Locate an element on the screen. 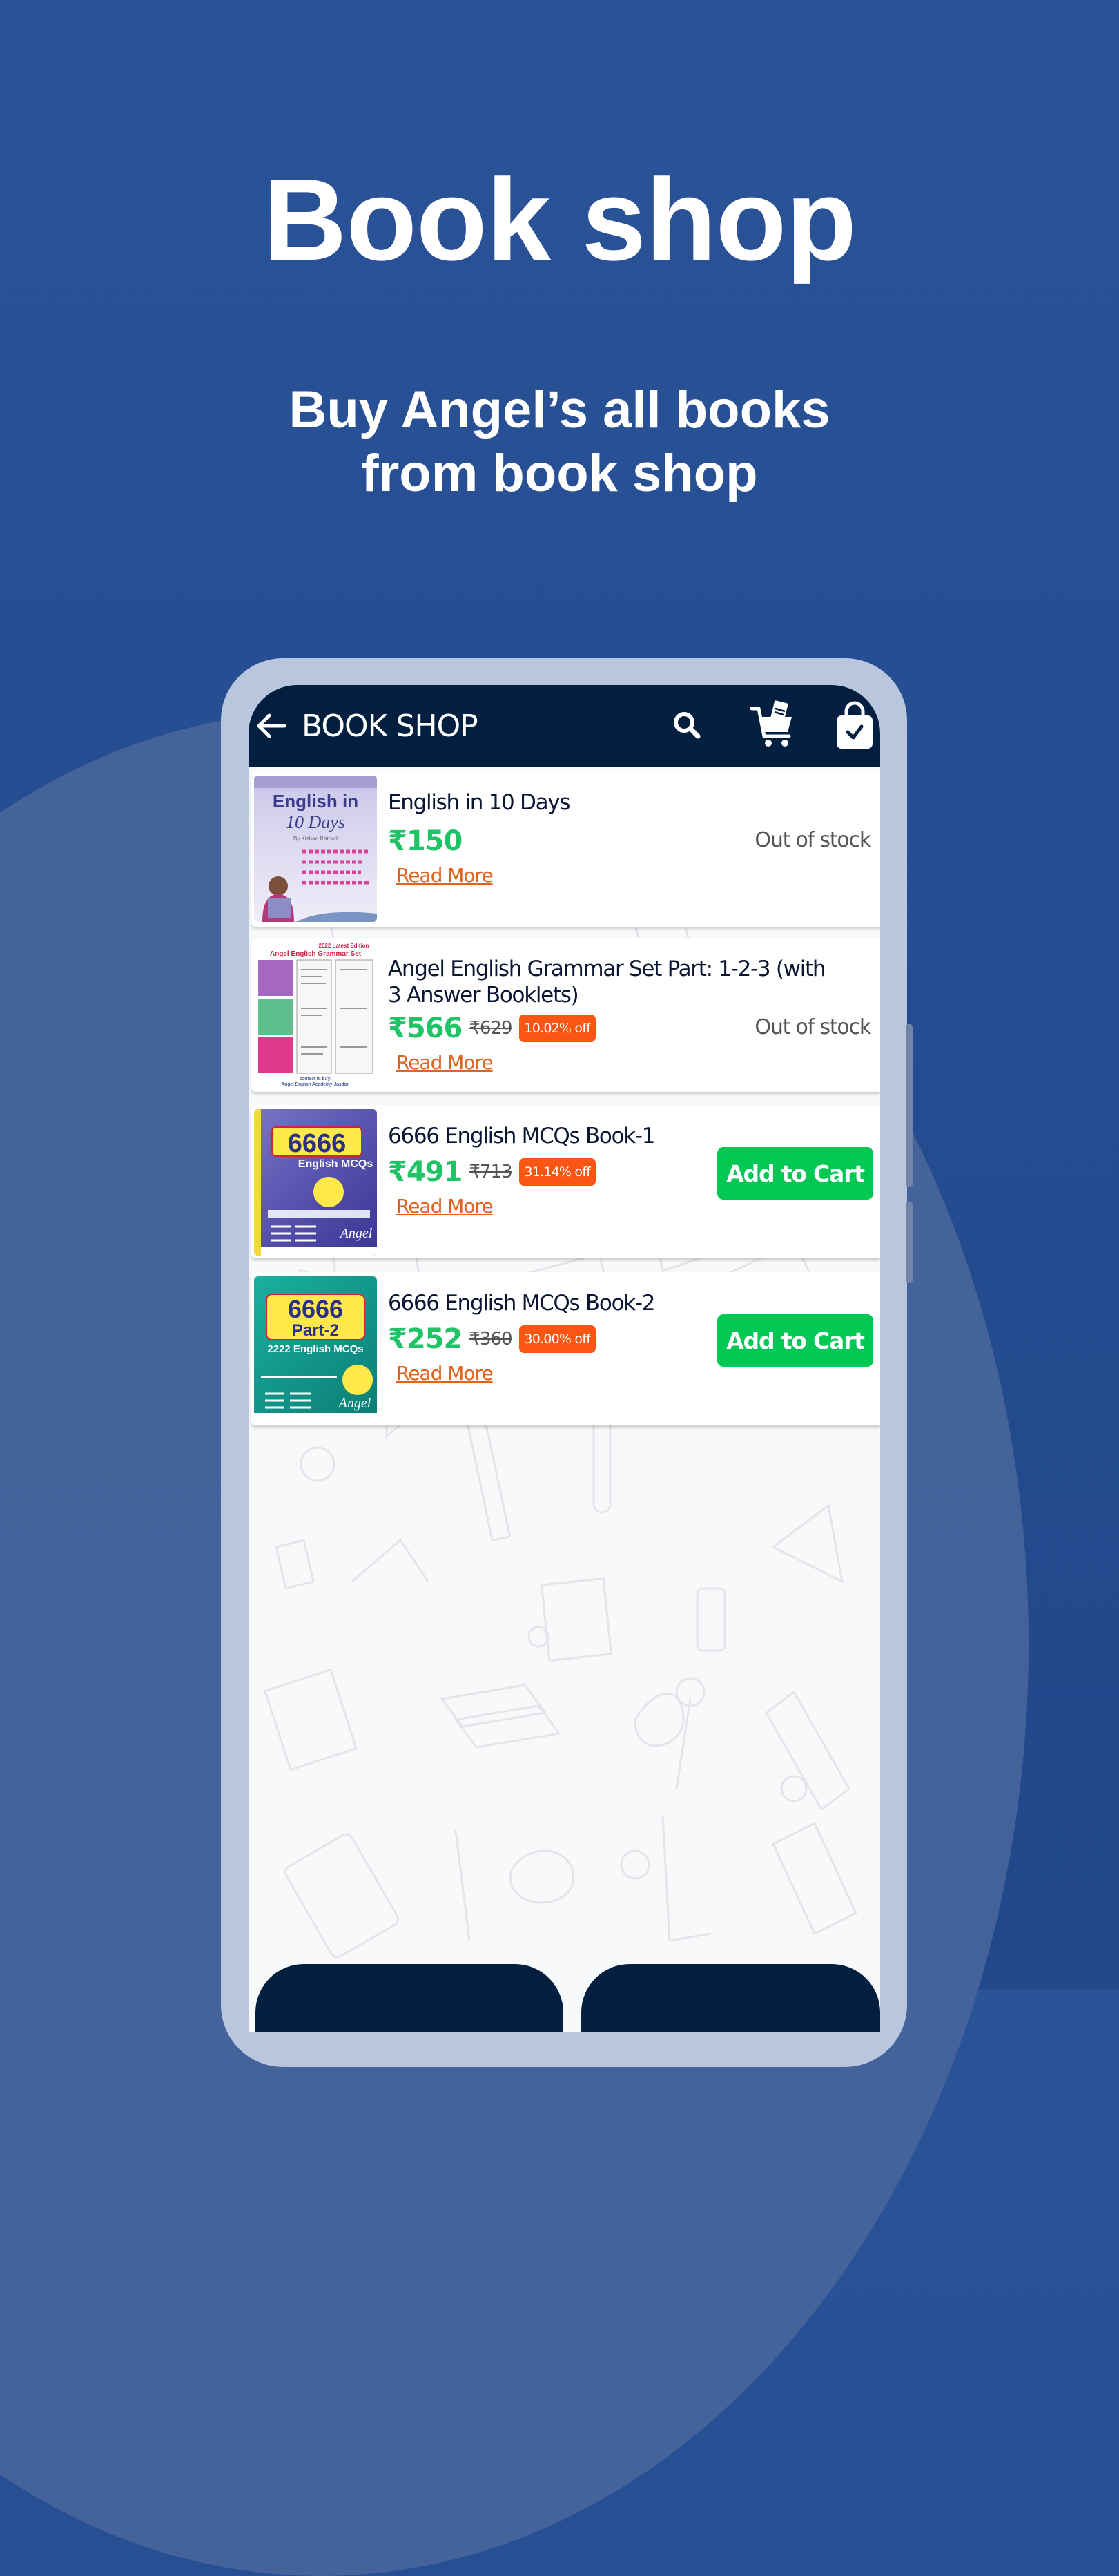 The image size is (1119, 2576). book-cover-art: 6666 Part-2 2222 English MCQs Angel is located at coordinates (315, 1358).